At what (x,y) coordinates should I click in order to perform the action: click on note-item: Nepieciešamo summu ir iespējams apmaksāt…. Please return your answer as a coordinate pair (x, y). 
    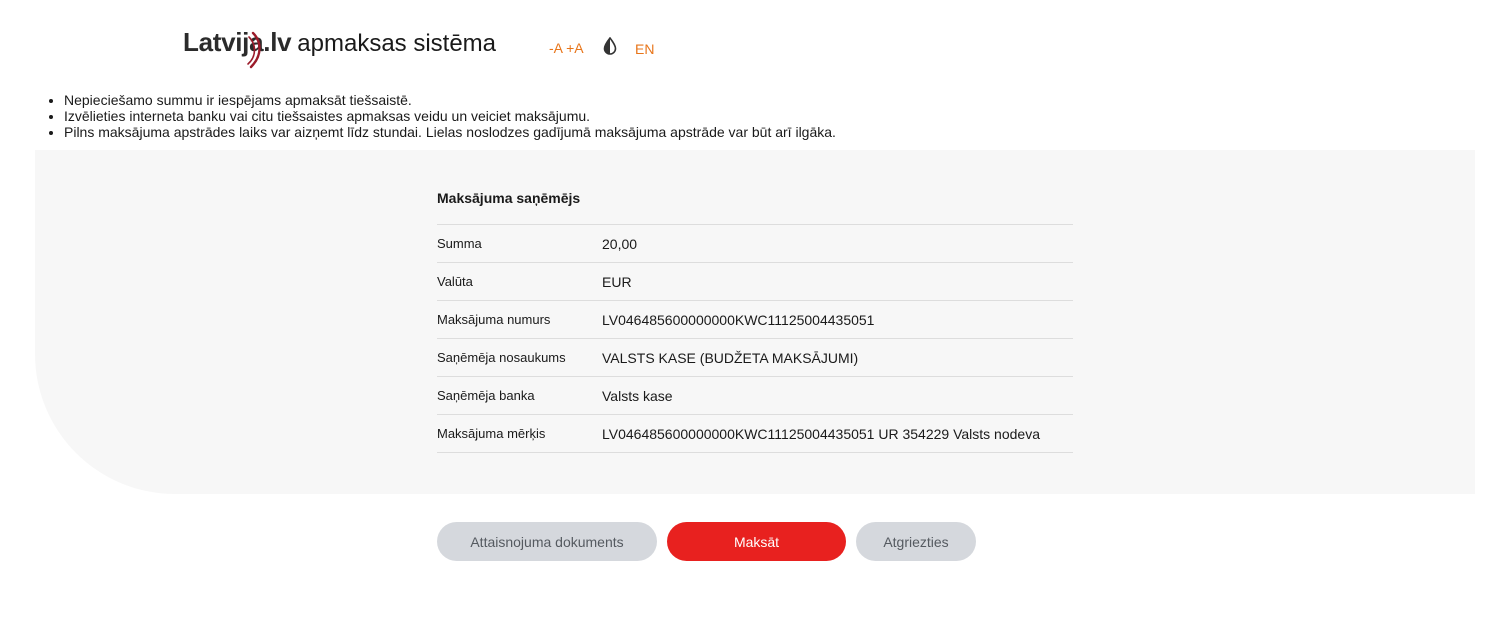
    Looking at the image, I should click on (450, 100).